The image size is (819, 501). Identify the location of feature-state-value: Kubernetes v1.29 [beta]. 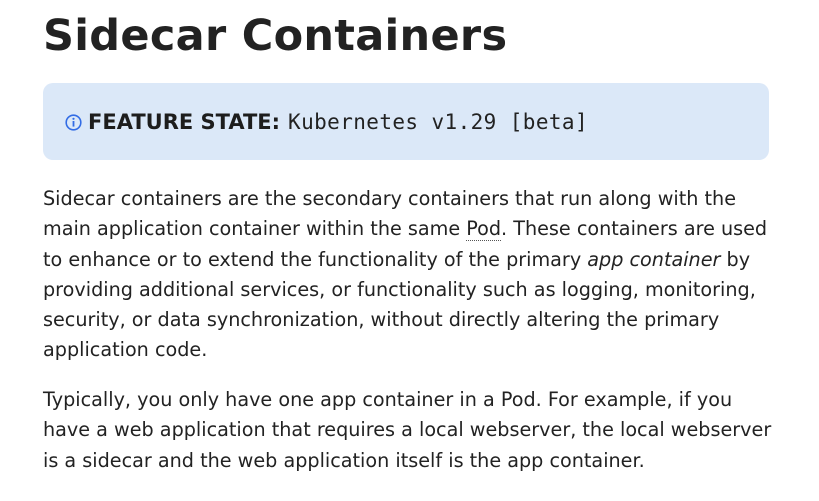
(438, 122).